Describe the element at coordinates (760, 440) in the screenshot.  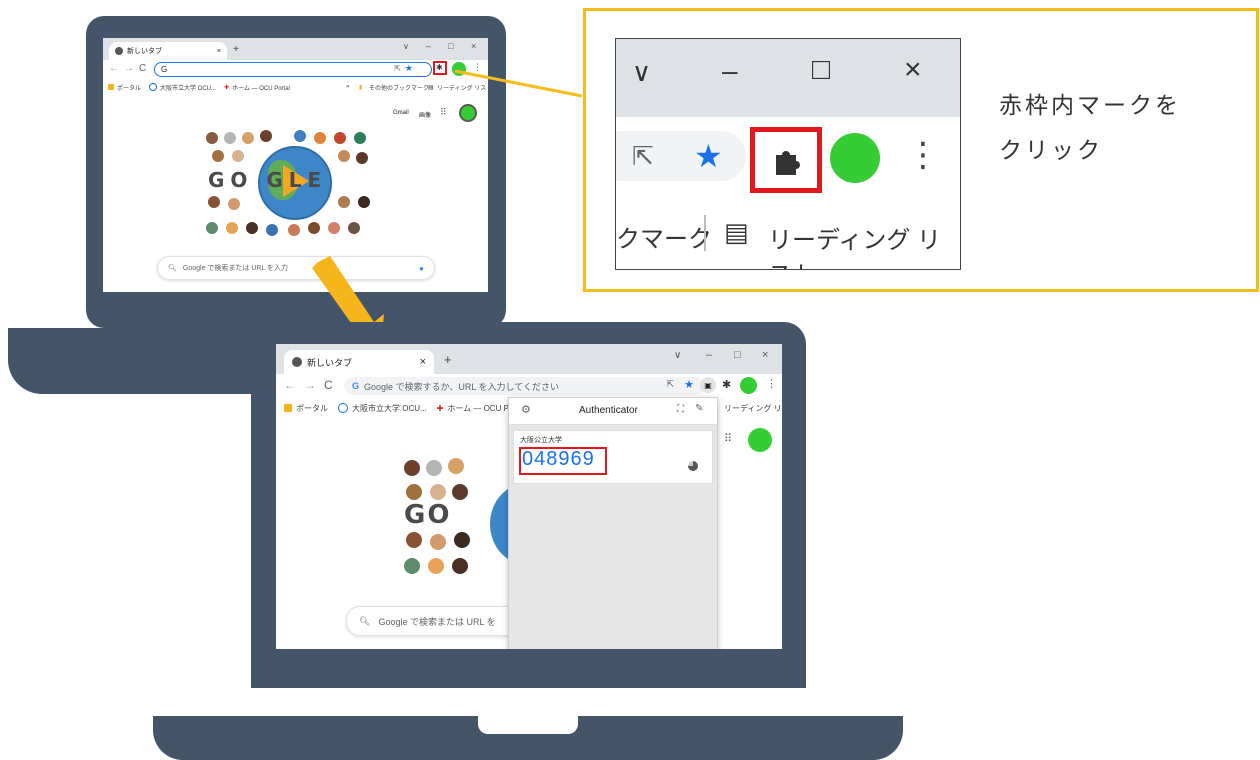
I see `google-account-avatar` at that location.